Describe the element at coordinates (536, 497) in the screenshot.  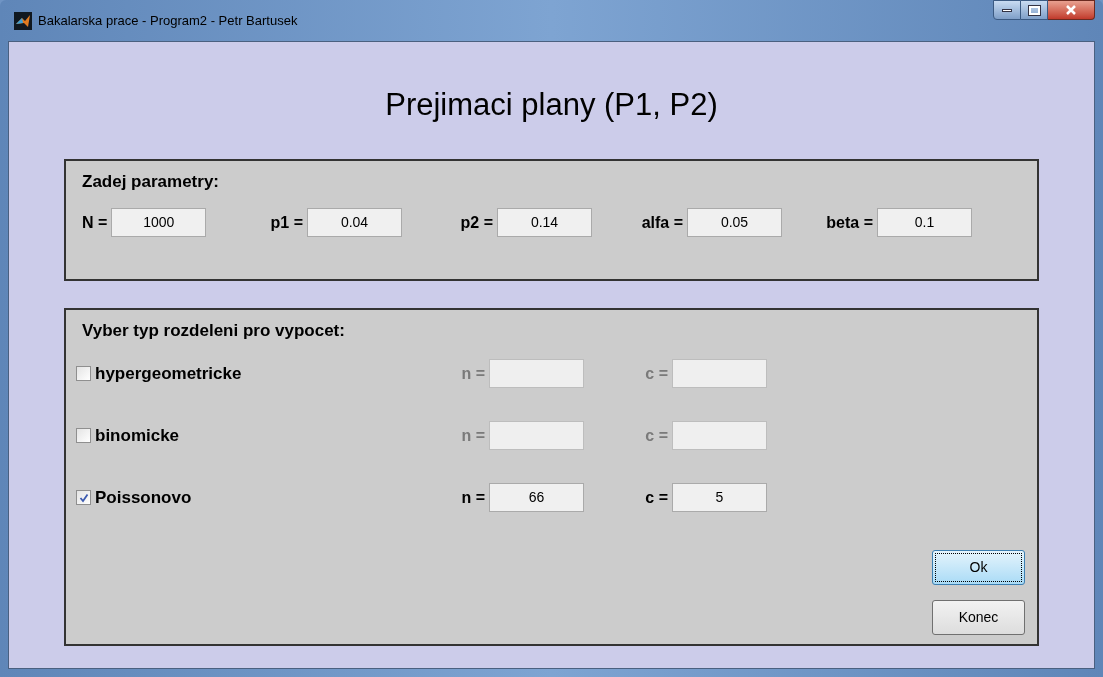
I see `input-field: 66` at that location.